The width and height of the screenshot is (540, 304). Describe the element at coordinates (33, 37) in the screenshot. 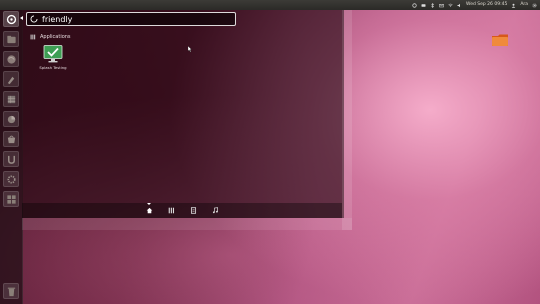

I see `applications-category-icon` at that location.